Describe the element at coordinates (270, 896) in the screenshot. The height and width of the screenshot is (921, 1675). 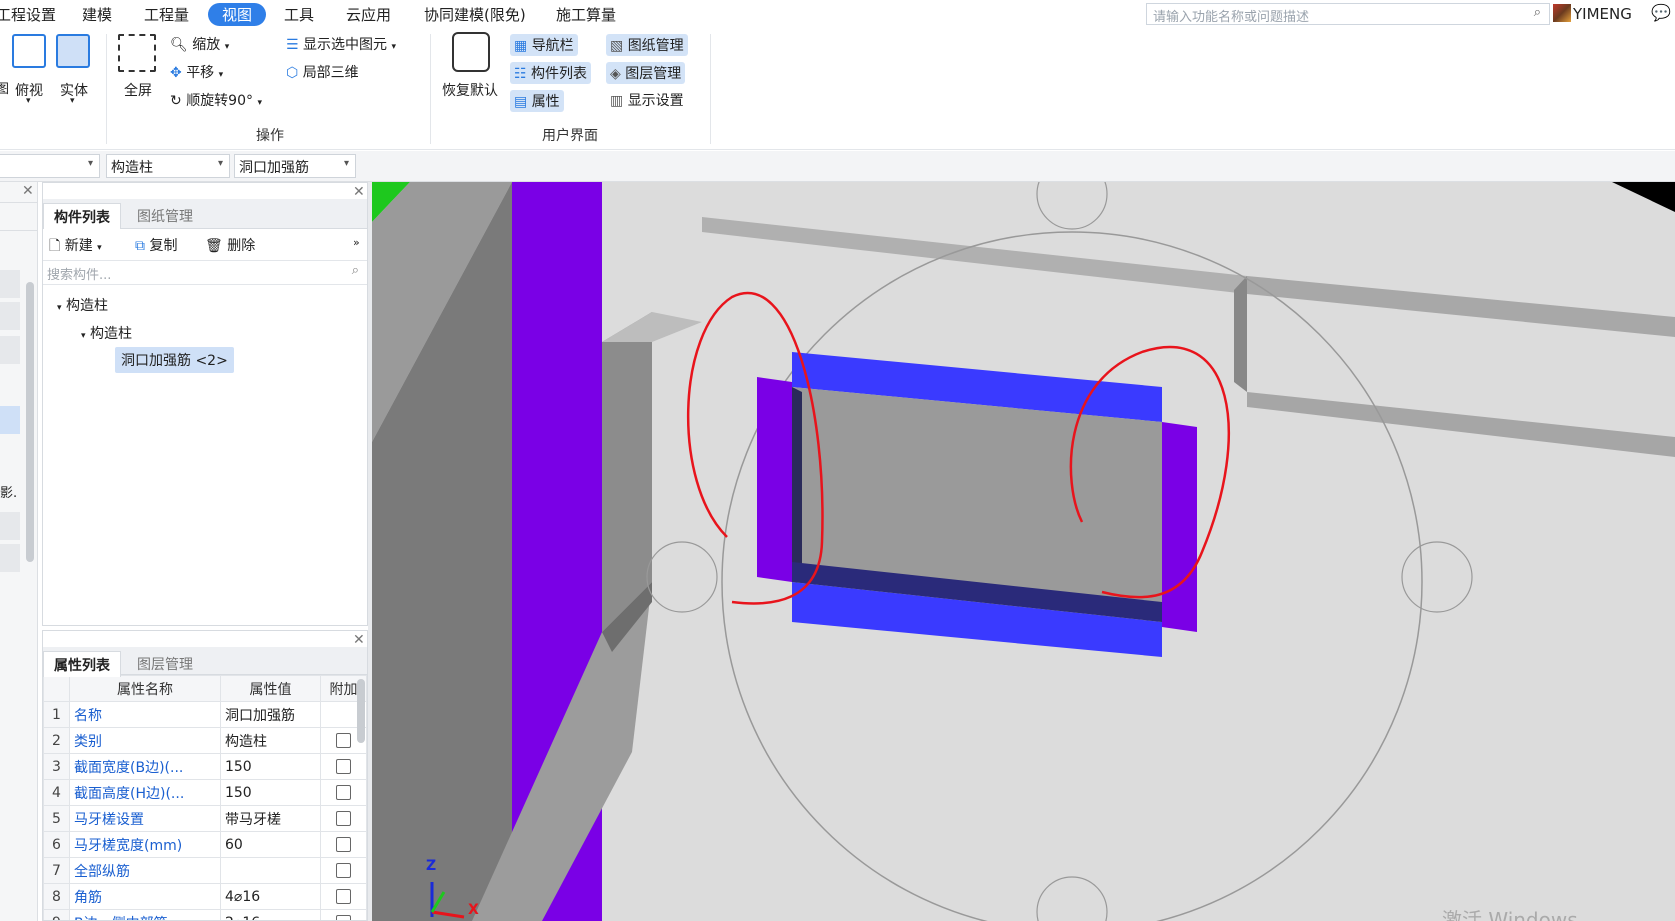
I see `property-value: 4⌀16` at that location.